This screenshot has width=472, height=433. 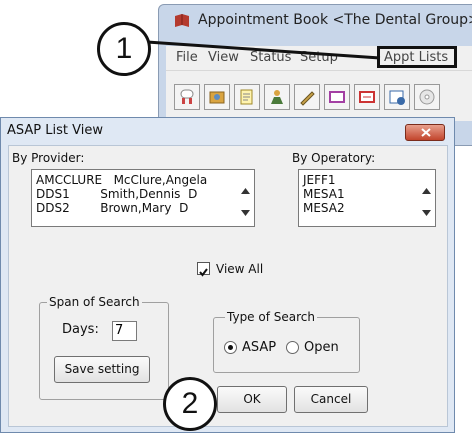 I want to click on appt-lists-highlight-box, so click(x=417, y=57).